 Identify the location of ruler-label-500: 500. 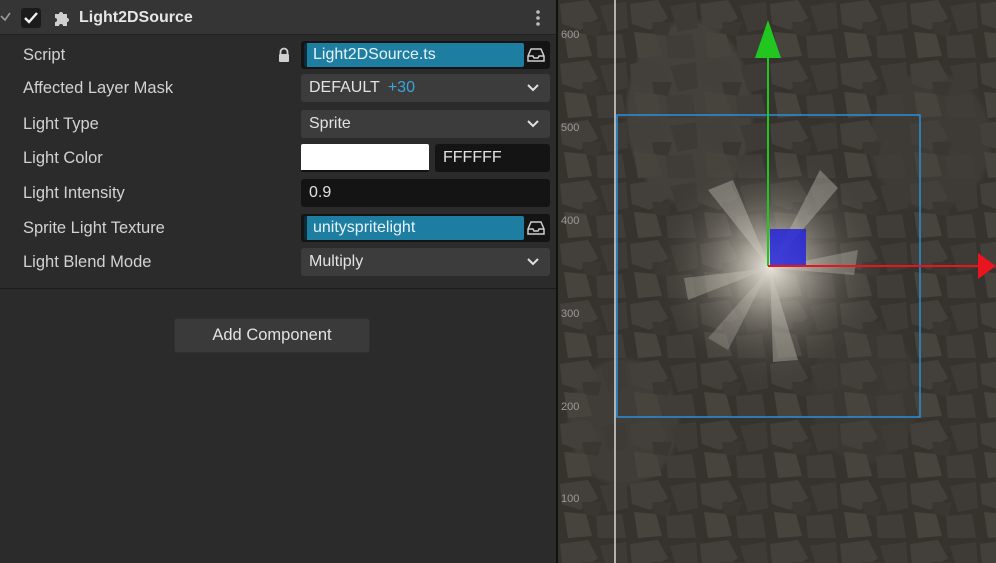
(570, 128).